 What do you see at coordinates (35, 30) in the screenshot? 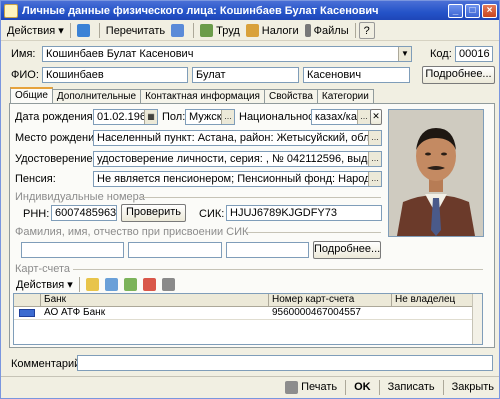
I see `actions-menu: Действия ▾` at bounding box center [35, 30].